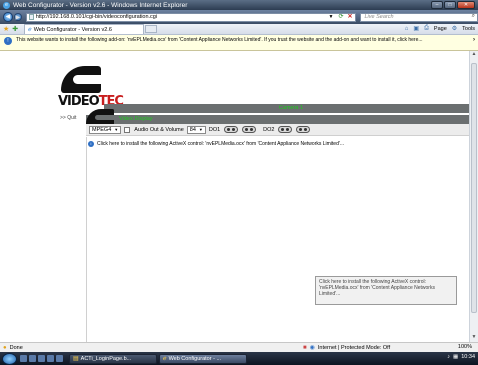 This screenshot has height=365, width=478. What do you see at coordinates (31, 17) in the screenshot?
I see `page-icon` at bounding box center [31, 17].